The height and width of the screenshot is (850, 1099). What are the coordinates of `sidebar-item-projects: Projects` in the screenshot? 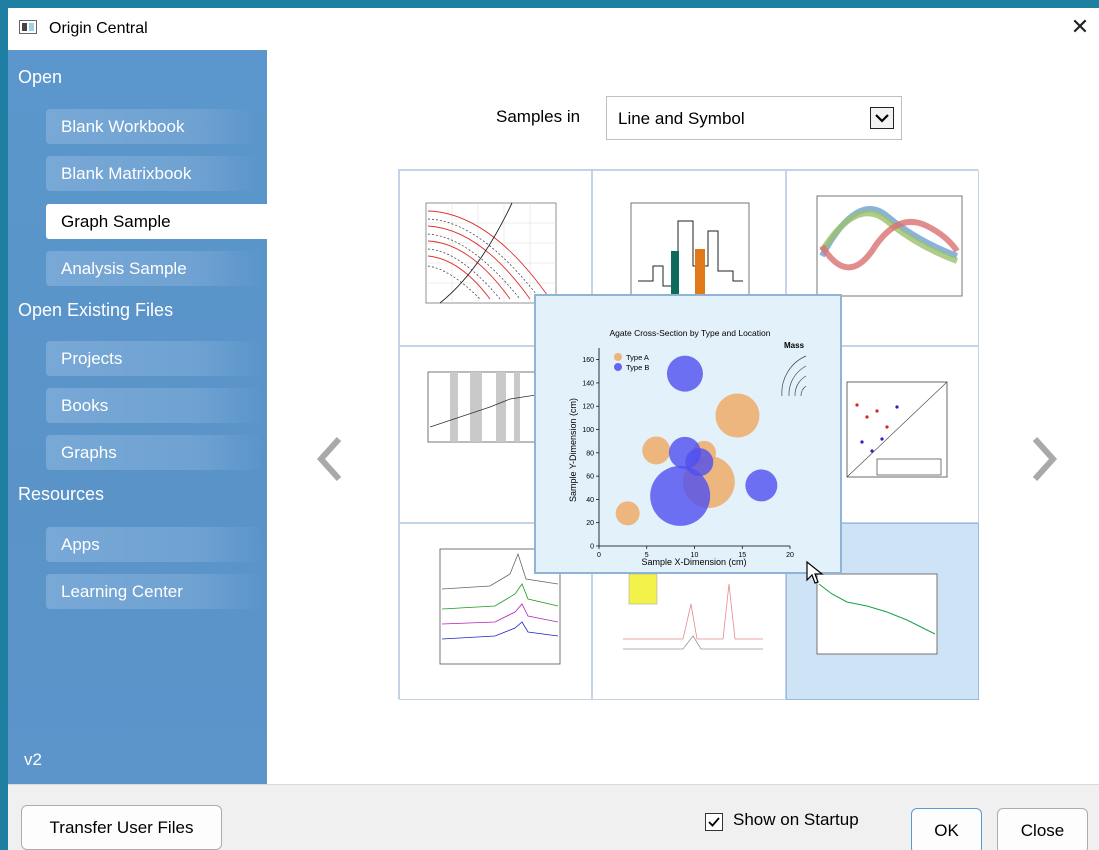 It's located at (153, 358).